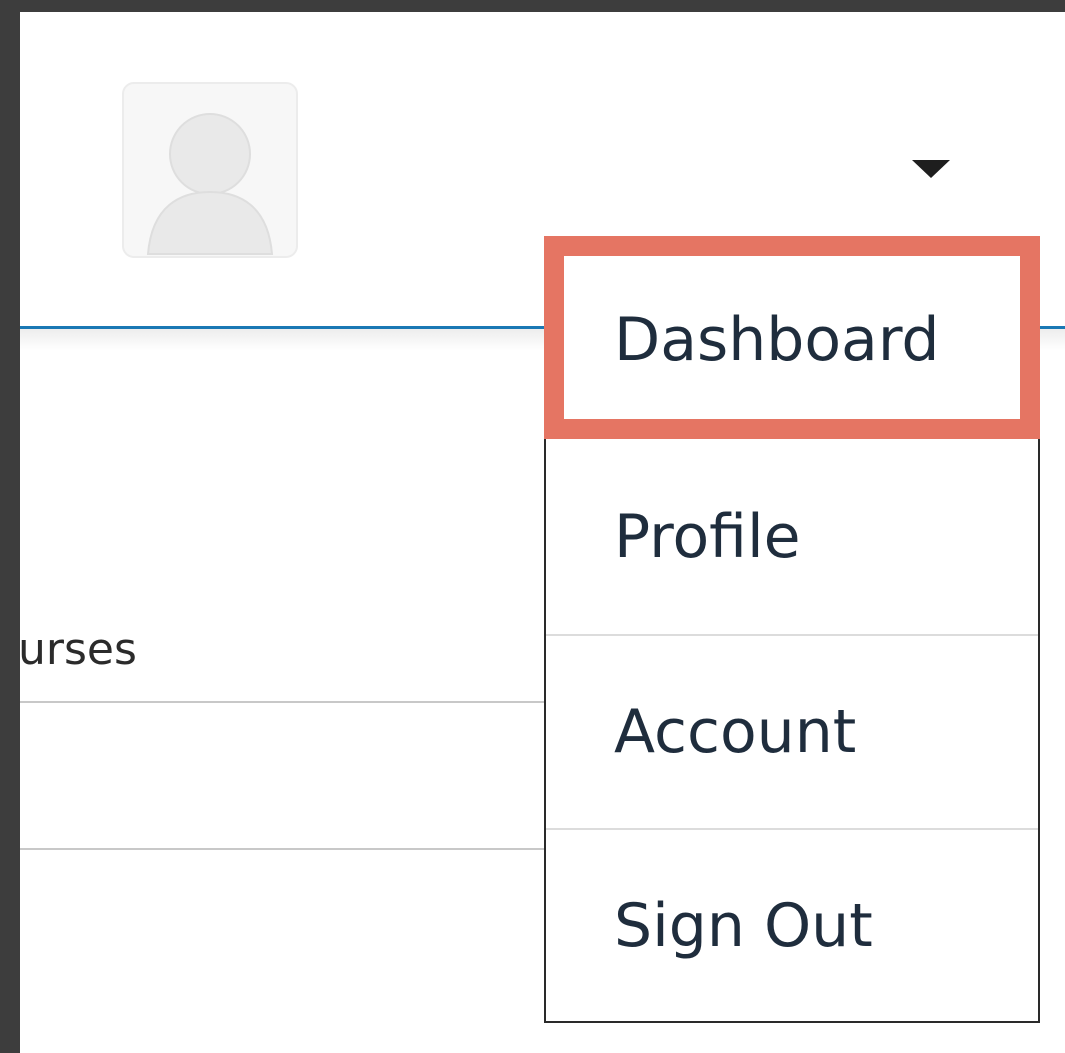  Describe the element at coordinates (792, 537) in the screenshot. I see `menu-item-profile: Profile` at that location.